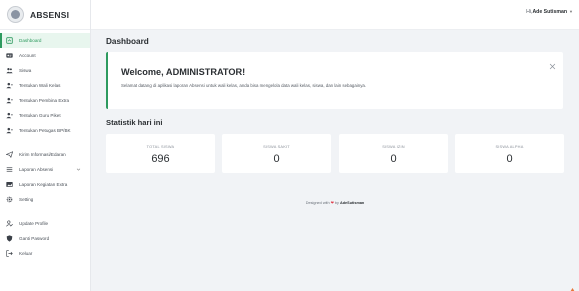 The width and height of the screenshot is (579, 291). Describe the element at coordinates (45, 199) in the screenshot. I see `sidebar-item-setting: Setting` at that location.